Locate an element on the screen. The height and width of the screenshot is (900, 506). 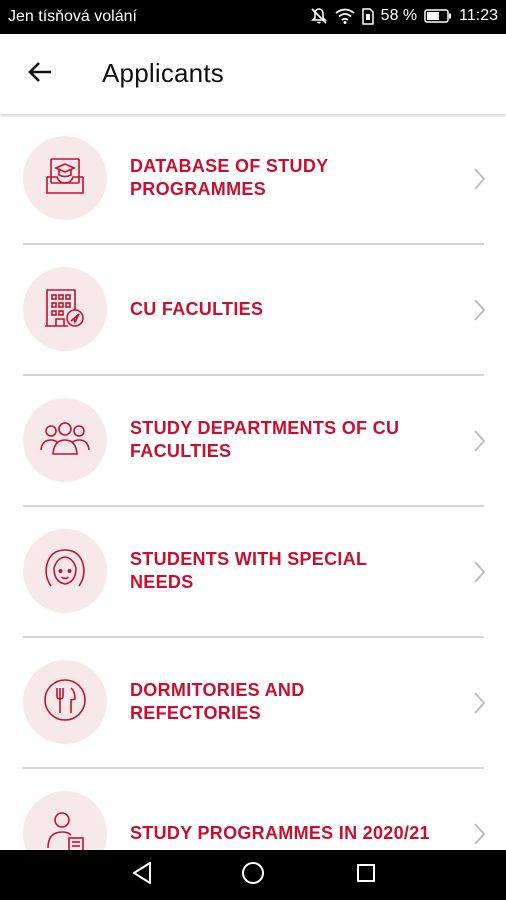
menu-item-label: STUDY DEPARTMENTS OF CU FACULTIES is located at coordinates (265, 439).